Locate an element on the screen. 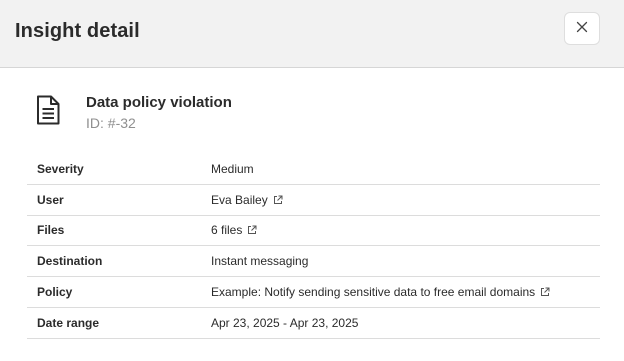  user-link: Eva Bailey is located at coordinates (247, 200).